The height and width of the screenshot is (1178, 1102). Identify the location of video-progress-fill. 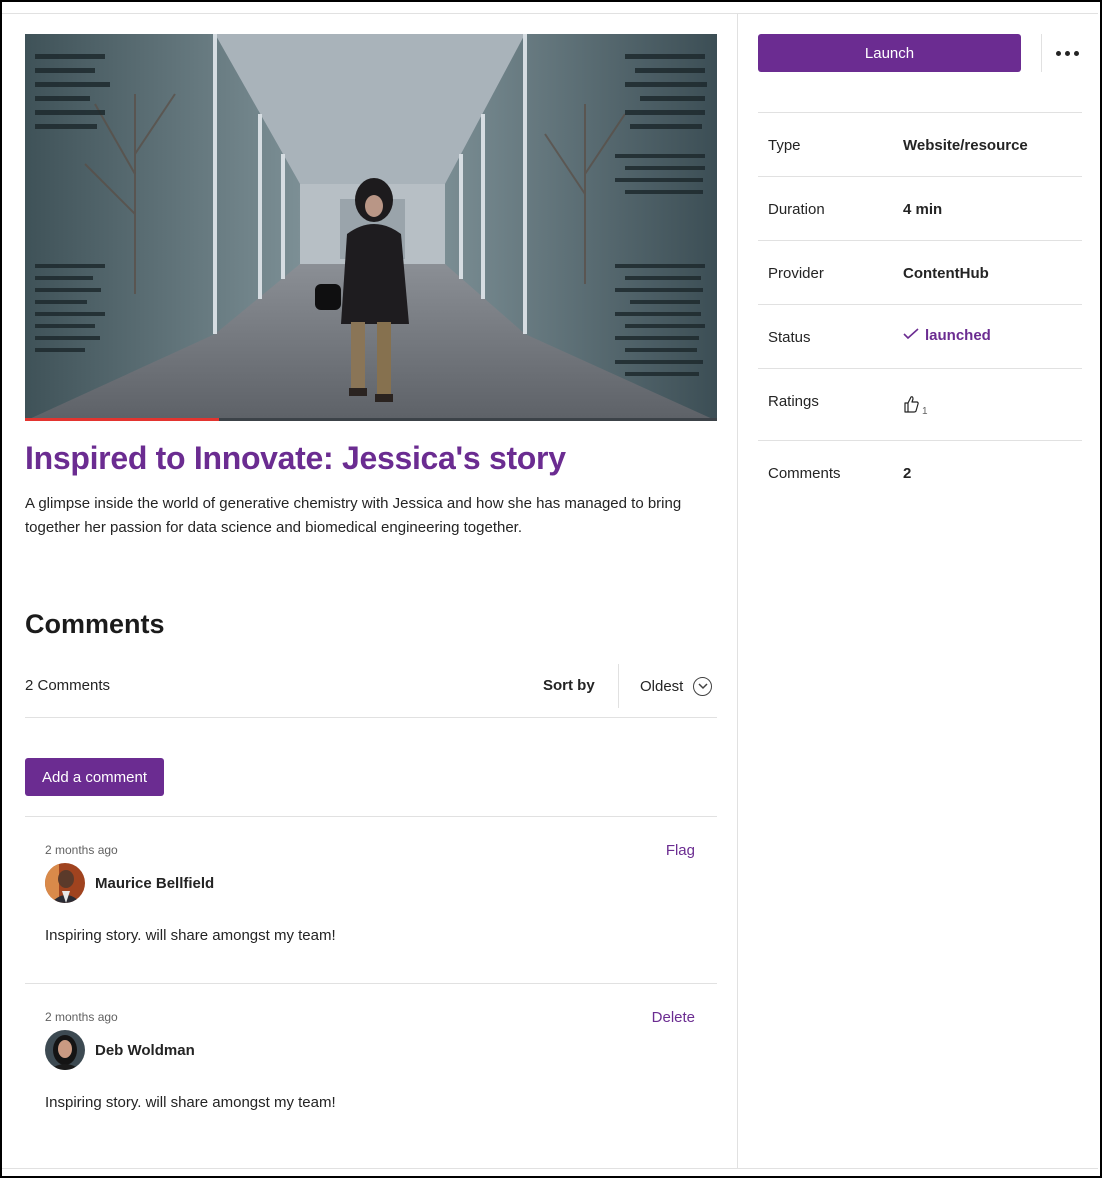
(122, 419).